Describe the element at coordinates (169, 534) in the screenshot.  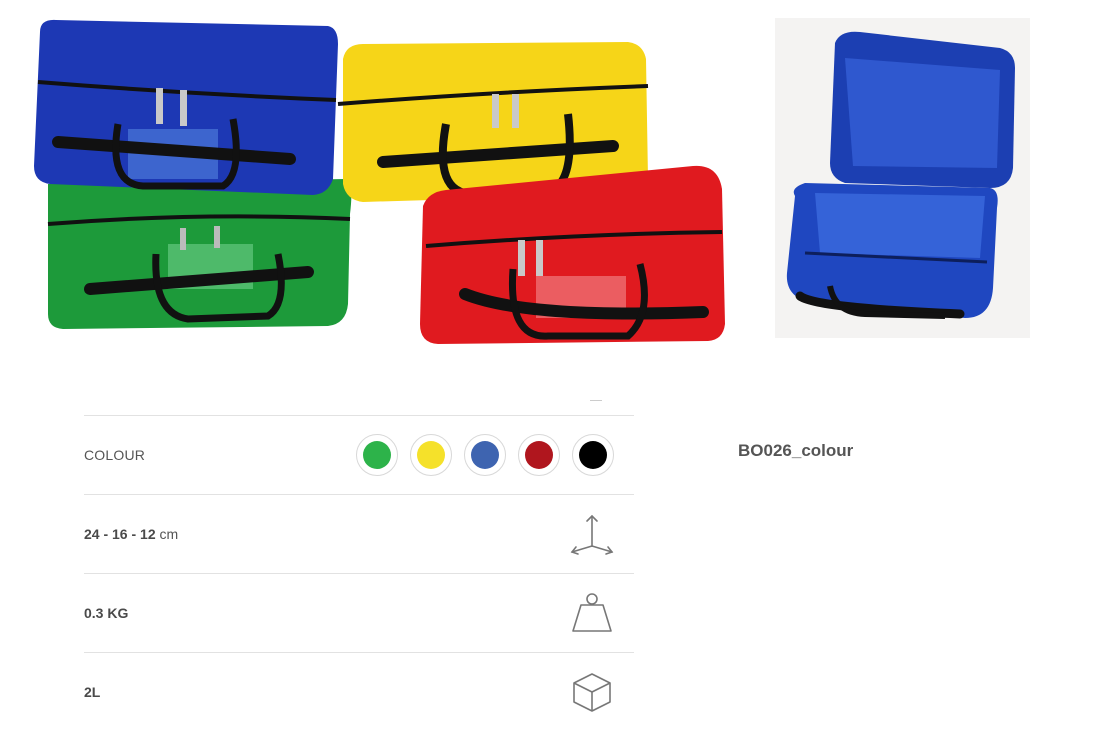
I see `dimensions-unit: cm` at that location.